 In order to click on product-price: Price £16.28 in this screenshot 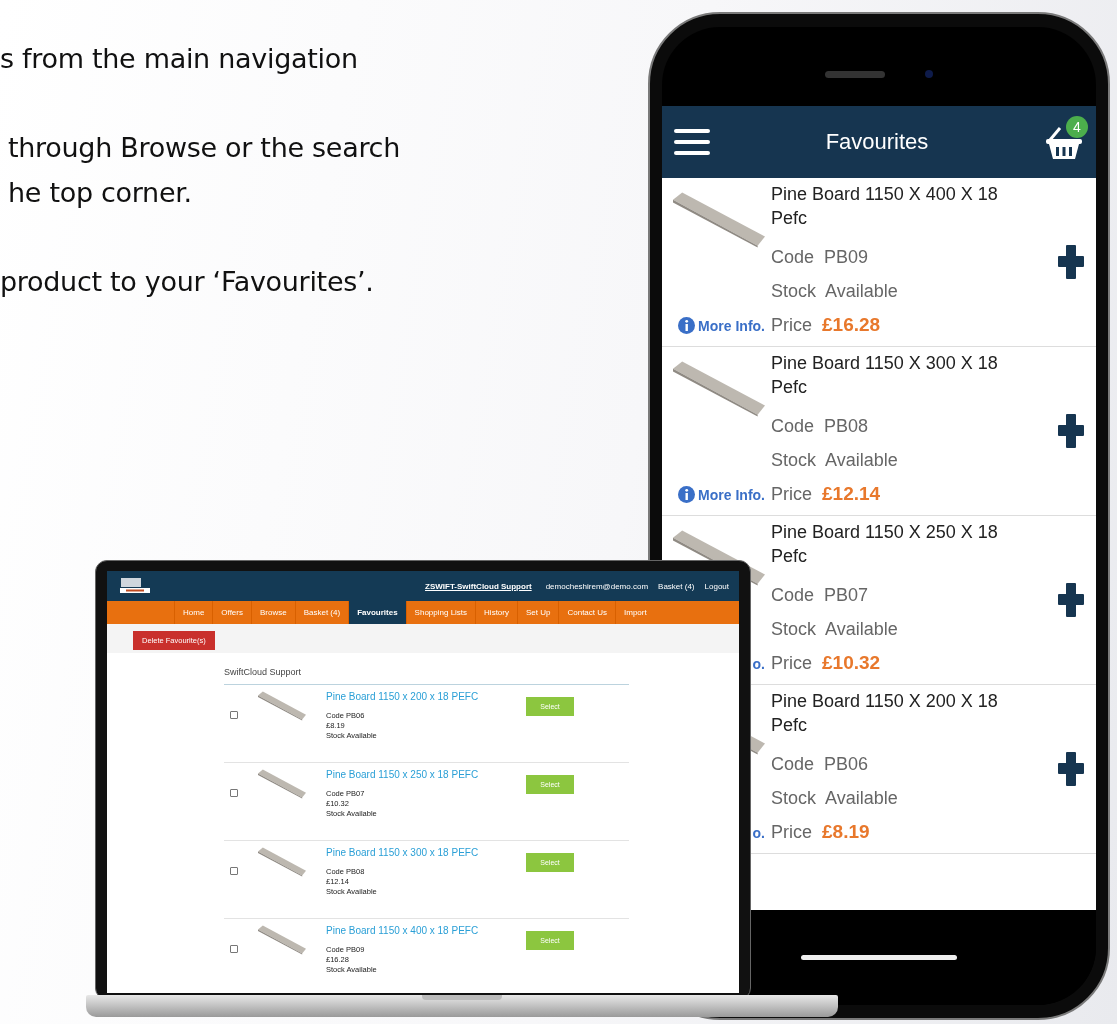, I will do `click(826, 325)`.